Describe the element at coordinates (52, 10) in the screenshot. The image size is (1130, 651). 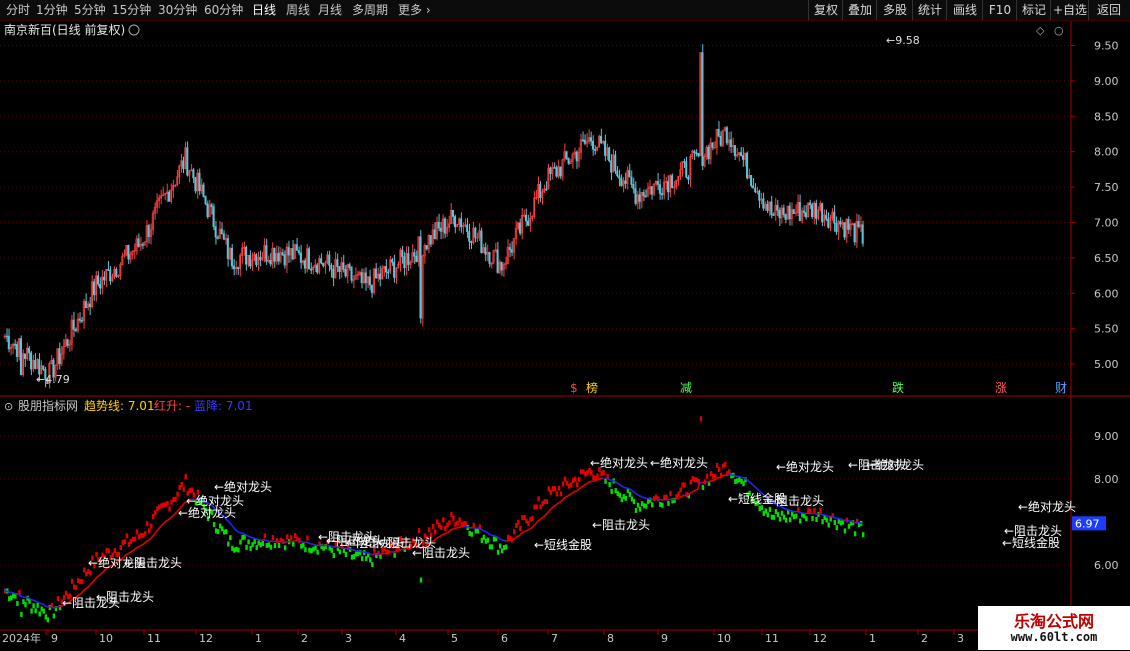
I see `period-tab-1: 1分钟` at that location.